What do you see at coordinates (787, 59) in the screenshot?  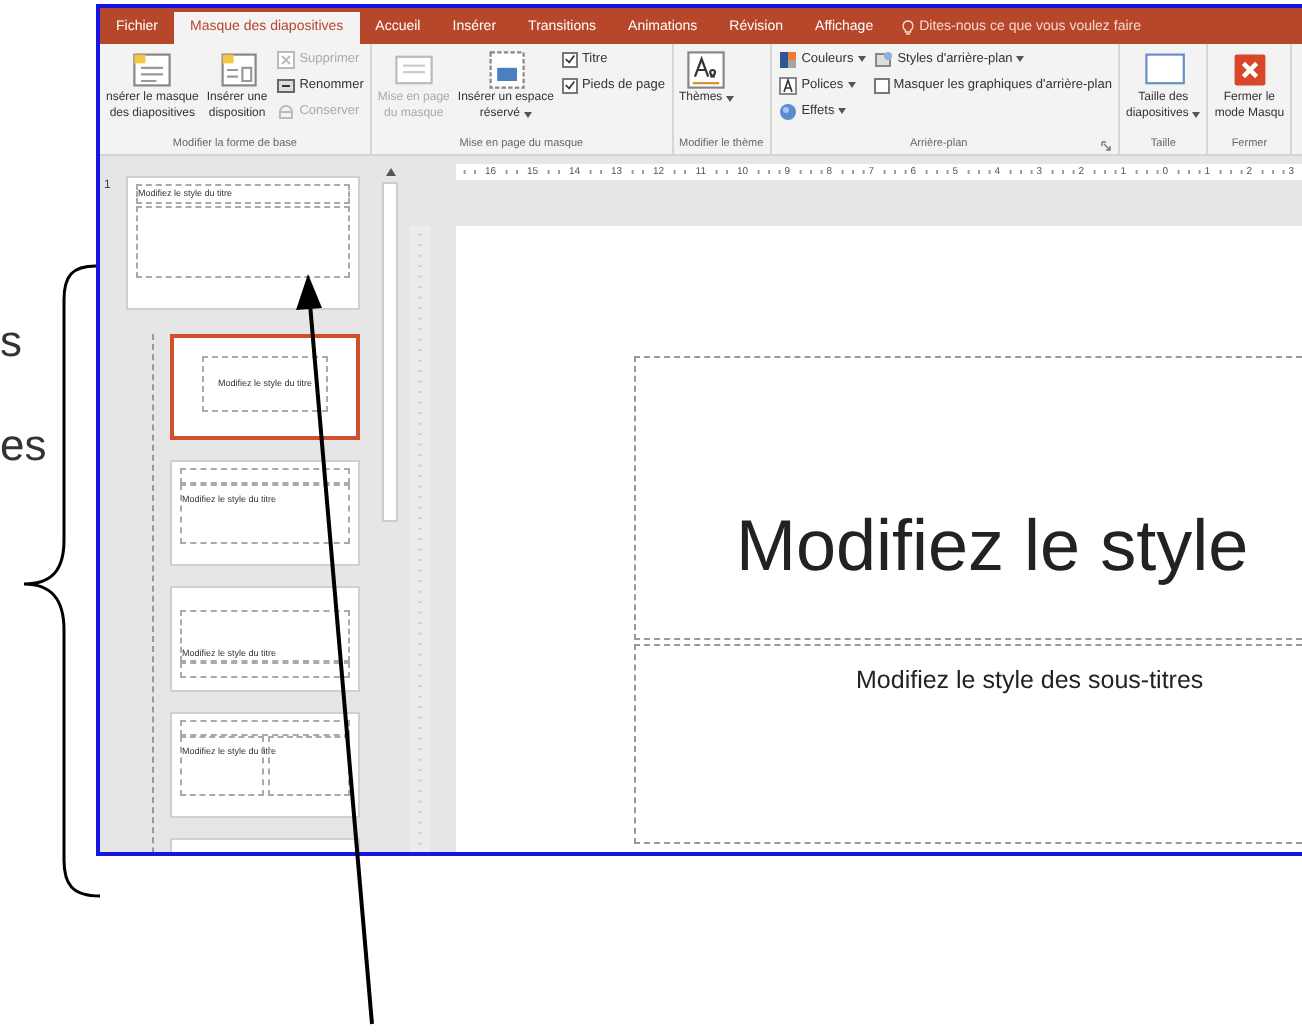 I see `color-swatch-icon` at bounding box center [787, 59].